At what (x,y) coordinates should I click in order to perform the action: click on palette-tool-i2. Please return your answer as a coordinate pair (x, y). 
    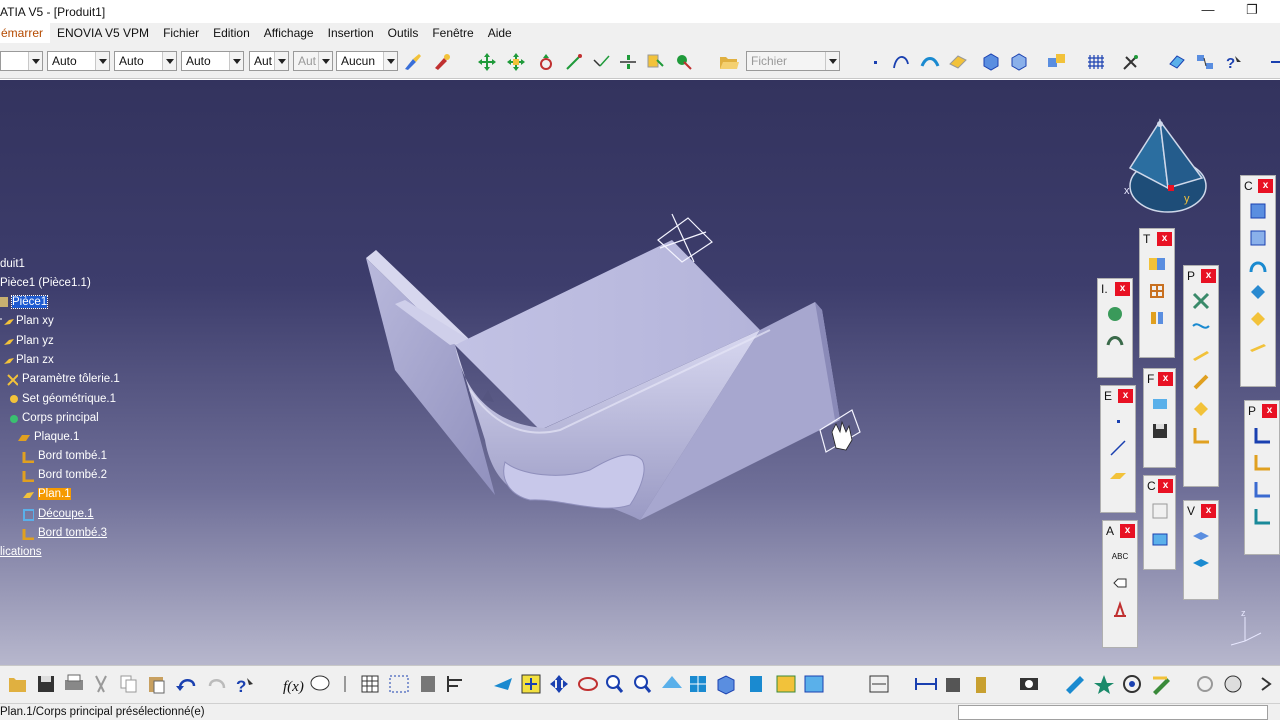
    Looking at the image, I should click on (1115, 341).